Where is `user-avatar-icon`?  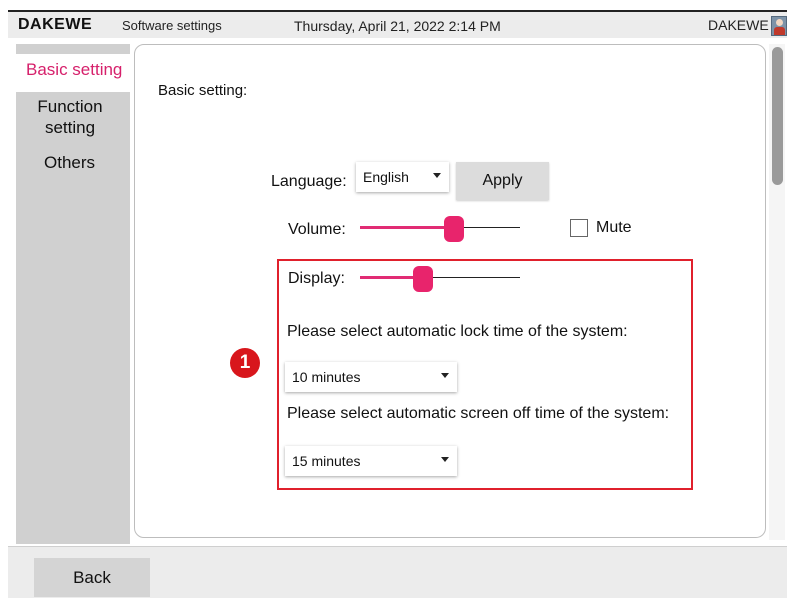
user-avatar-icon is located at coordinates (779, 26).